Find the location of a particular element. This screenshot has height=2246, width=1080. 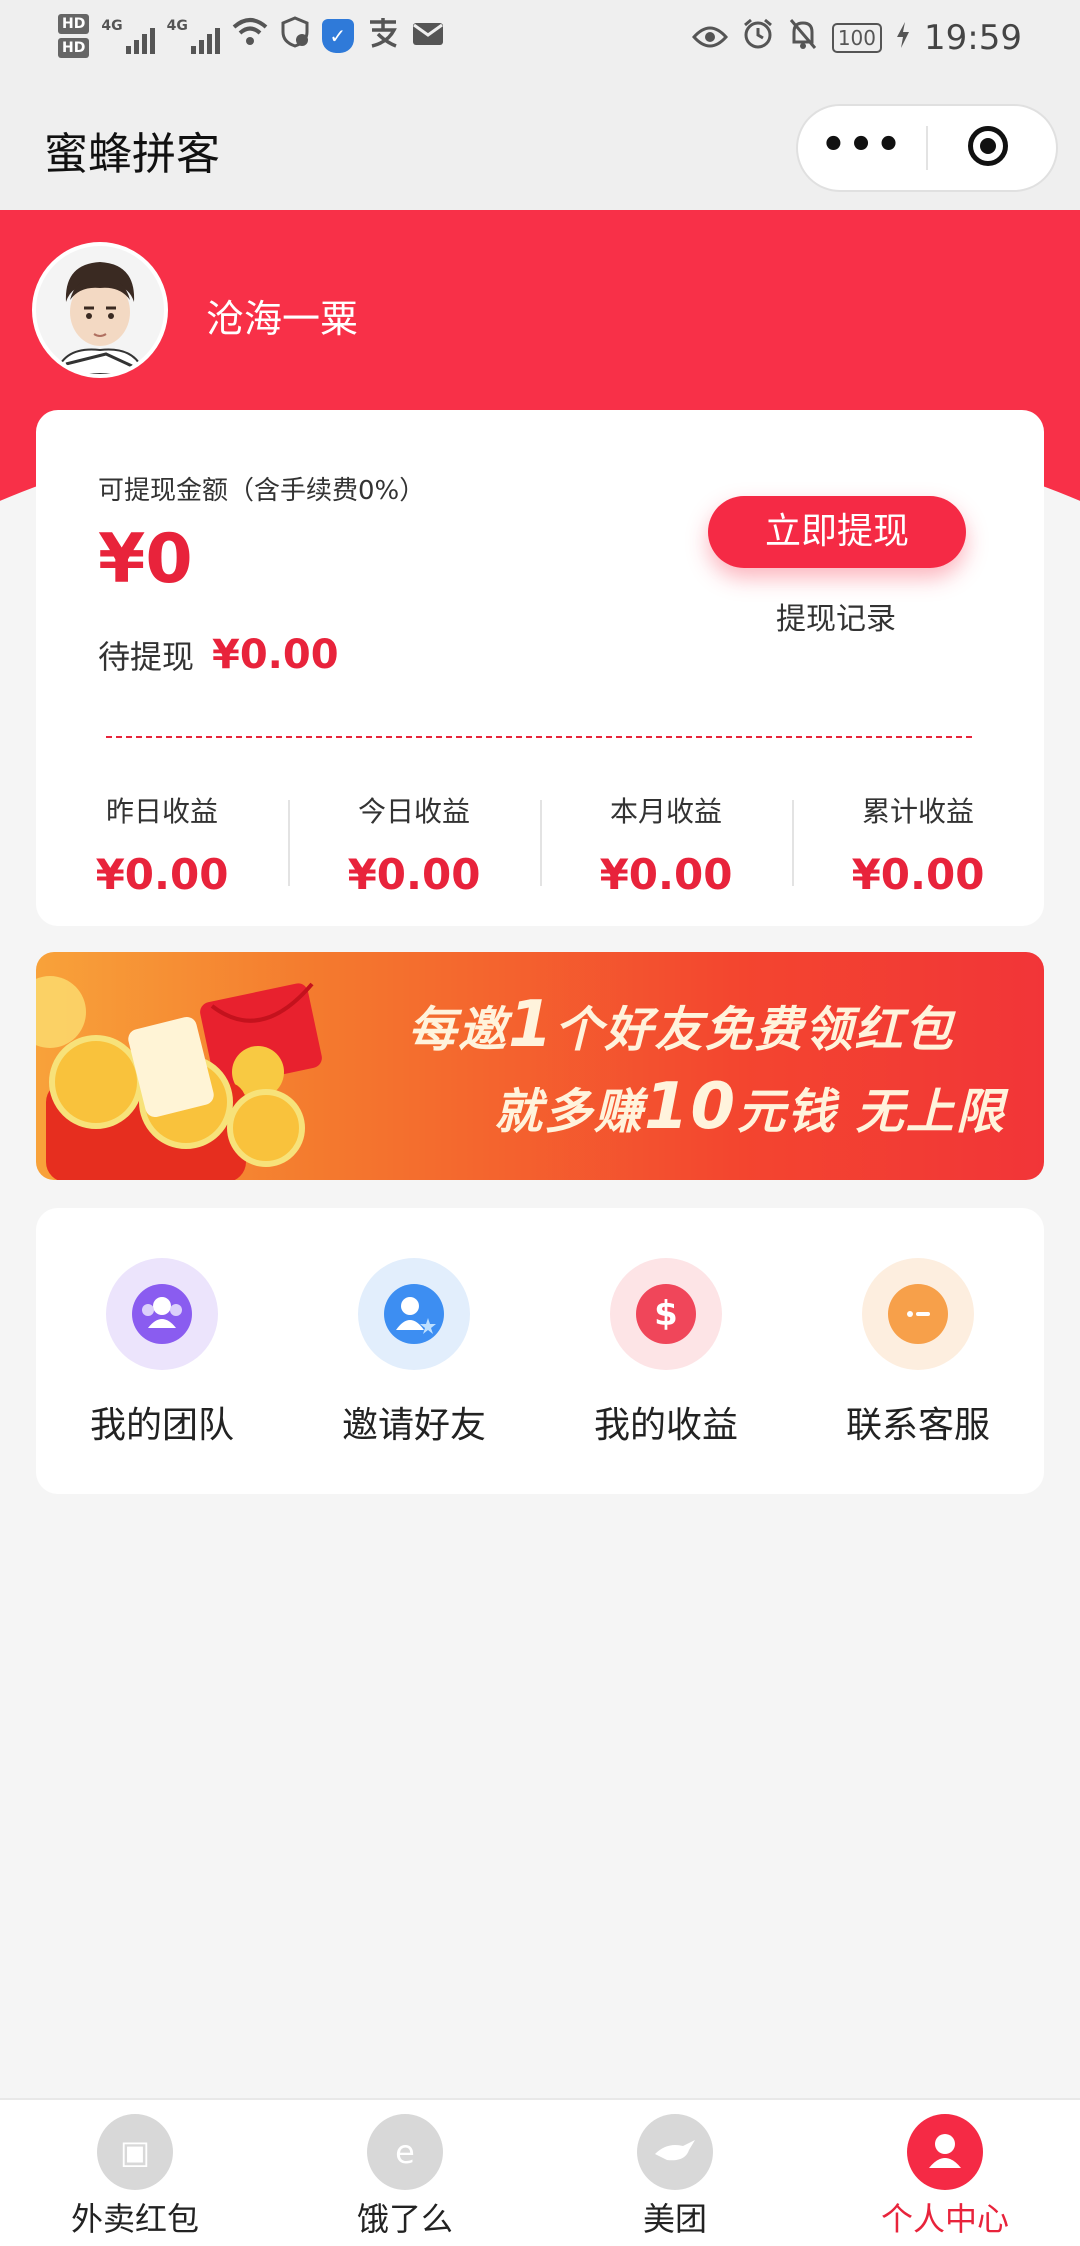

wifi-icon is located at coordinates (250, 36).